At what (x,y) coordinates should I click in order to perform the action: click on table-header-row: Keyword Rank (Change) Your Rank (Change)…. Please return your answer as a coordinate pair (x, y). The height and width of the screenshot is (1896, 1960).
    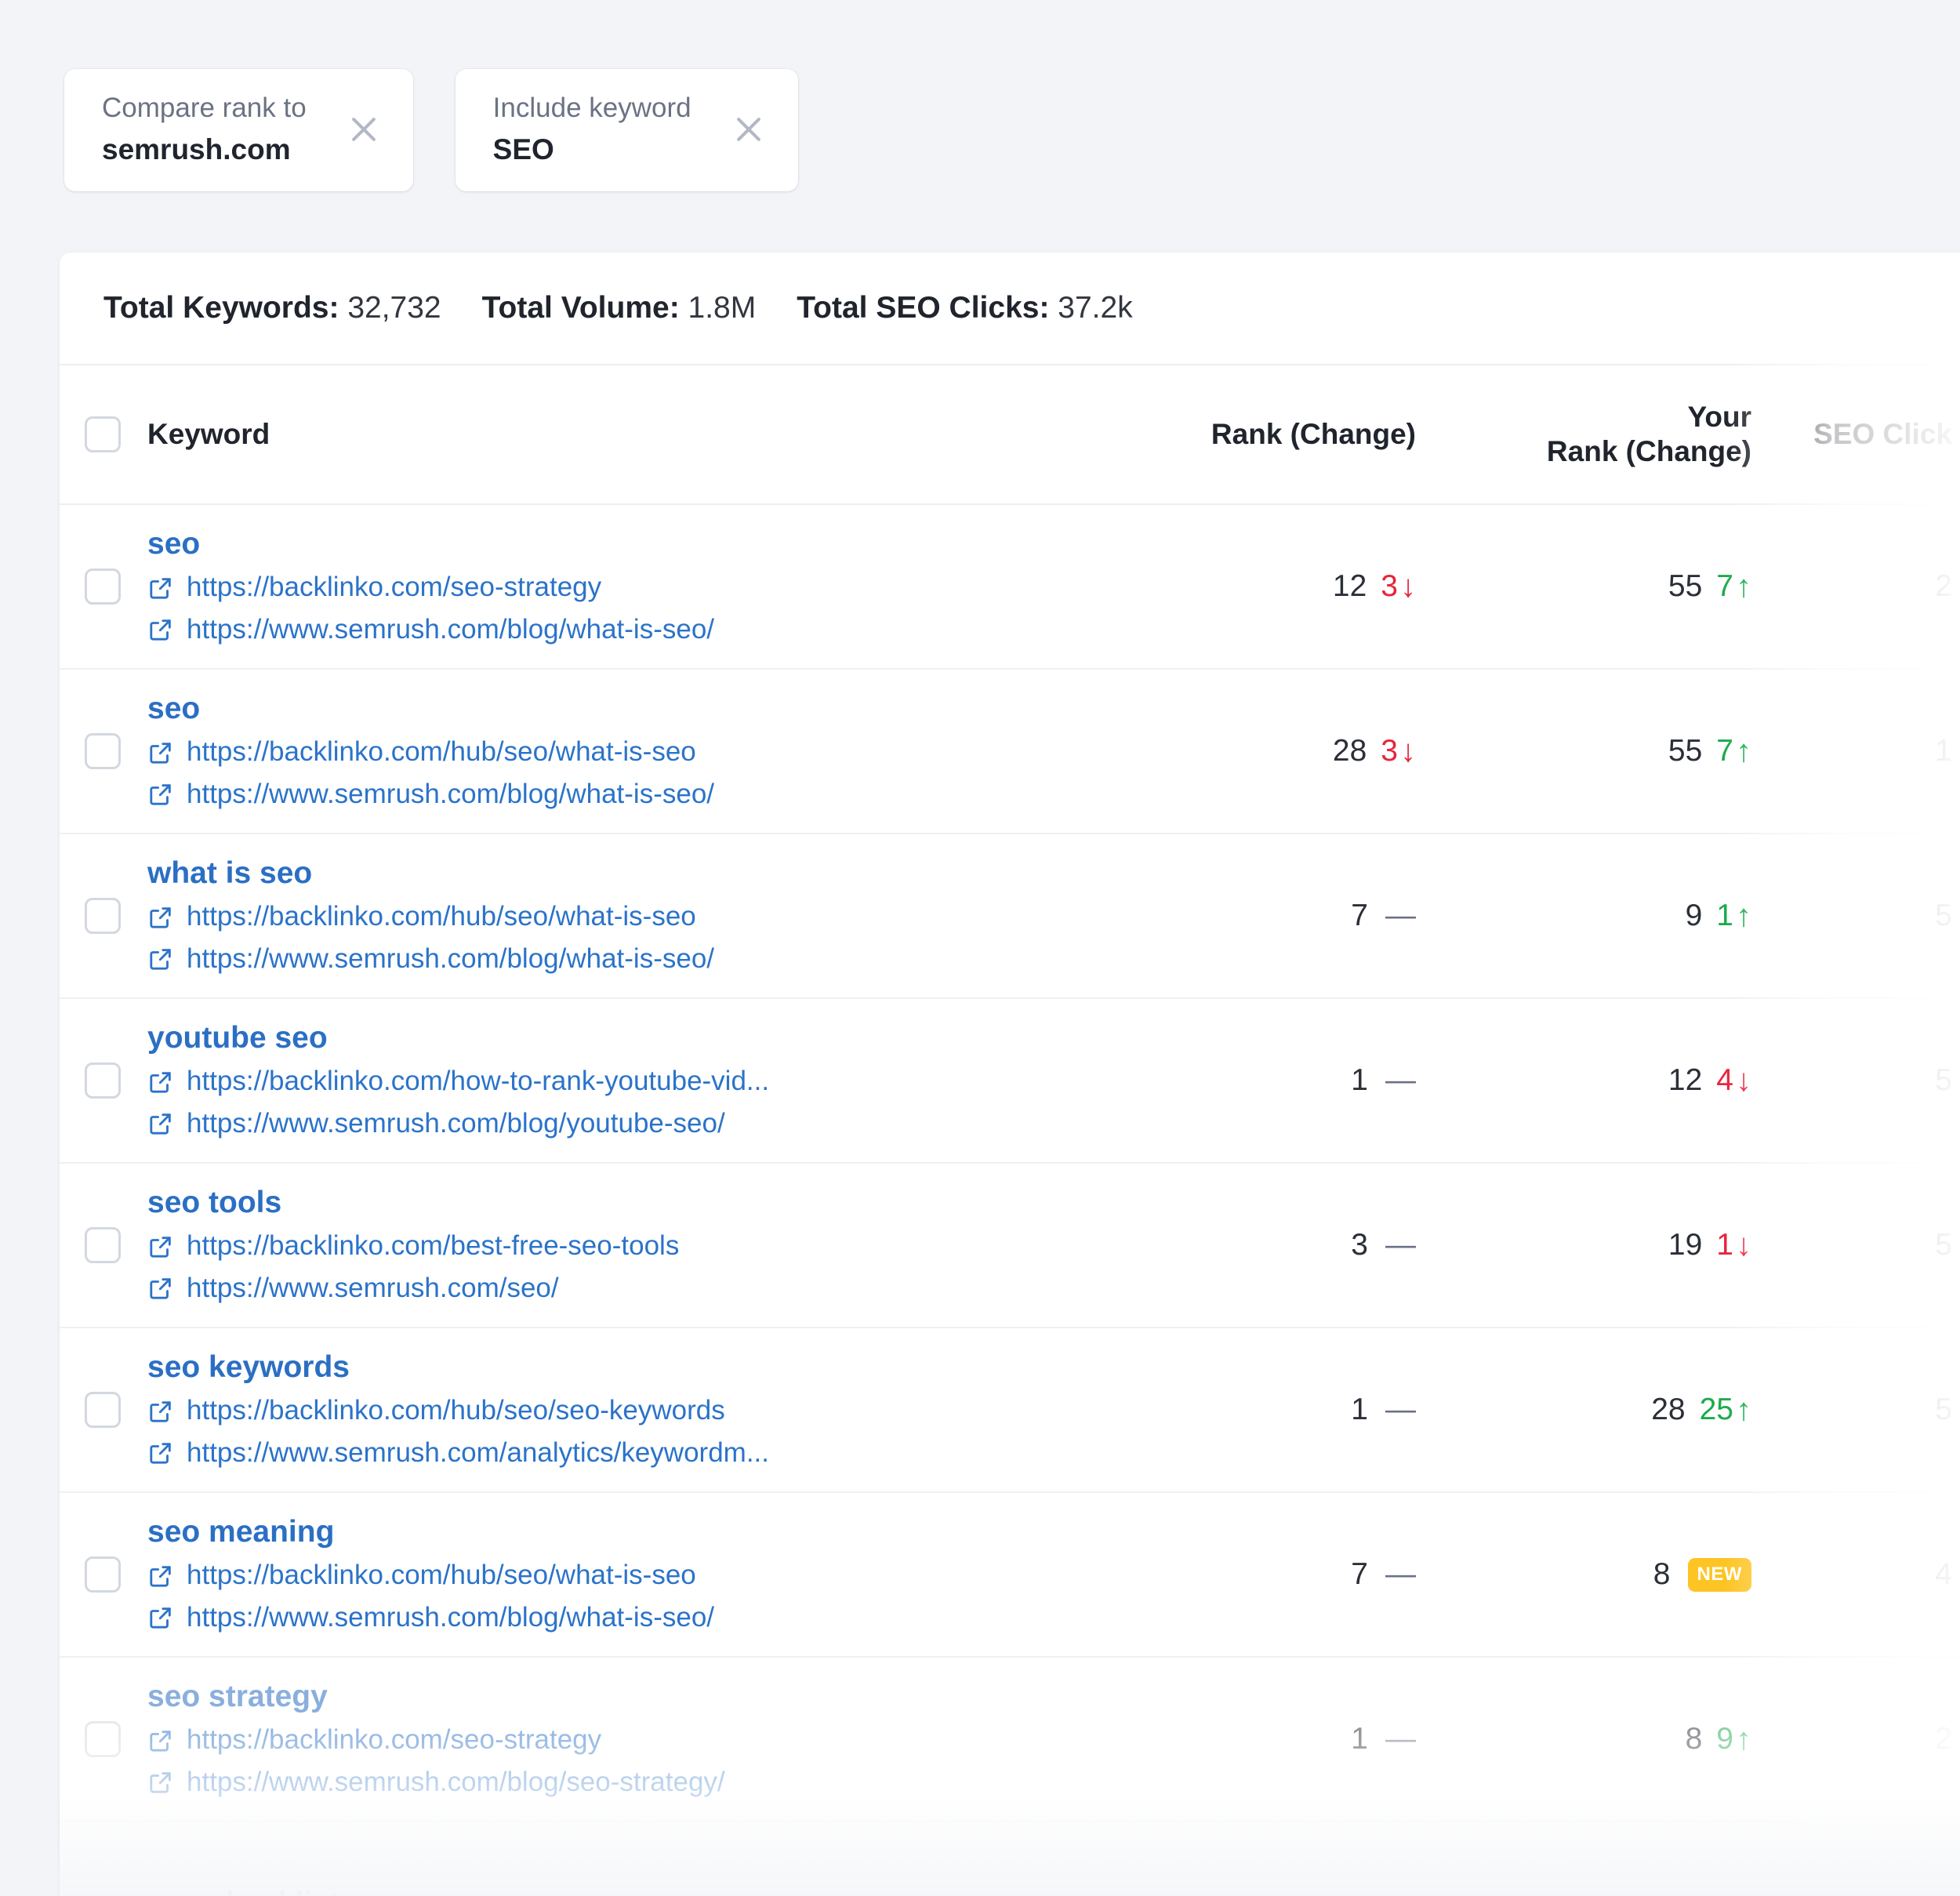
    Looking at the image, I should click on (1010, 435).